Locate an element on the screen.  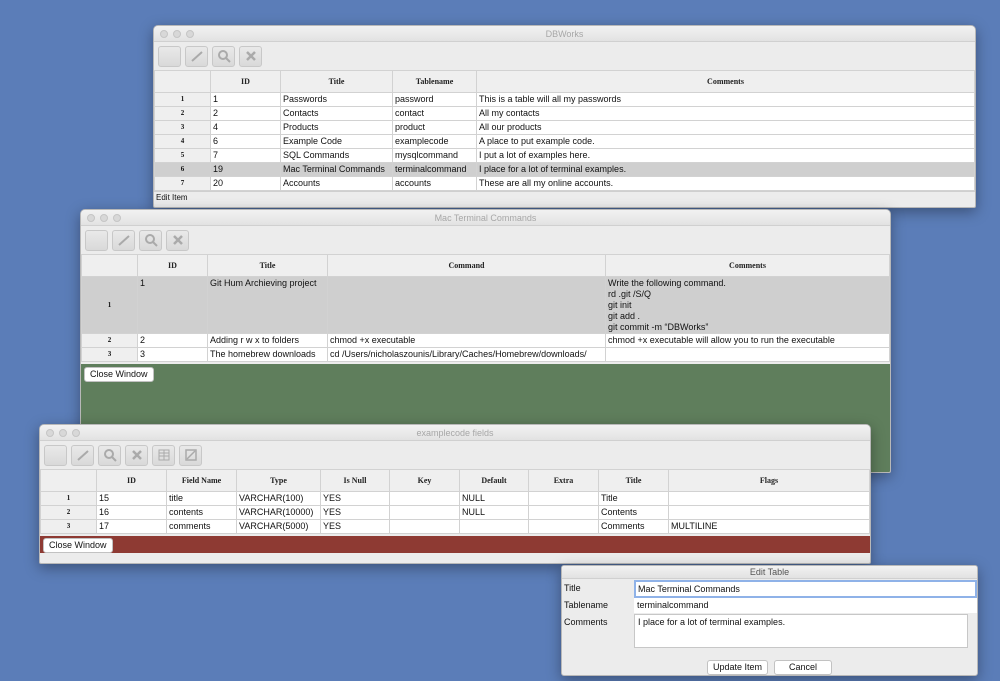
table-row: 2 2 Contacts contact All my contacts is located at coordinates (564, 113).